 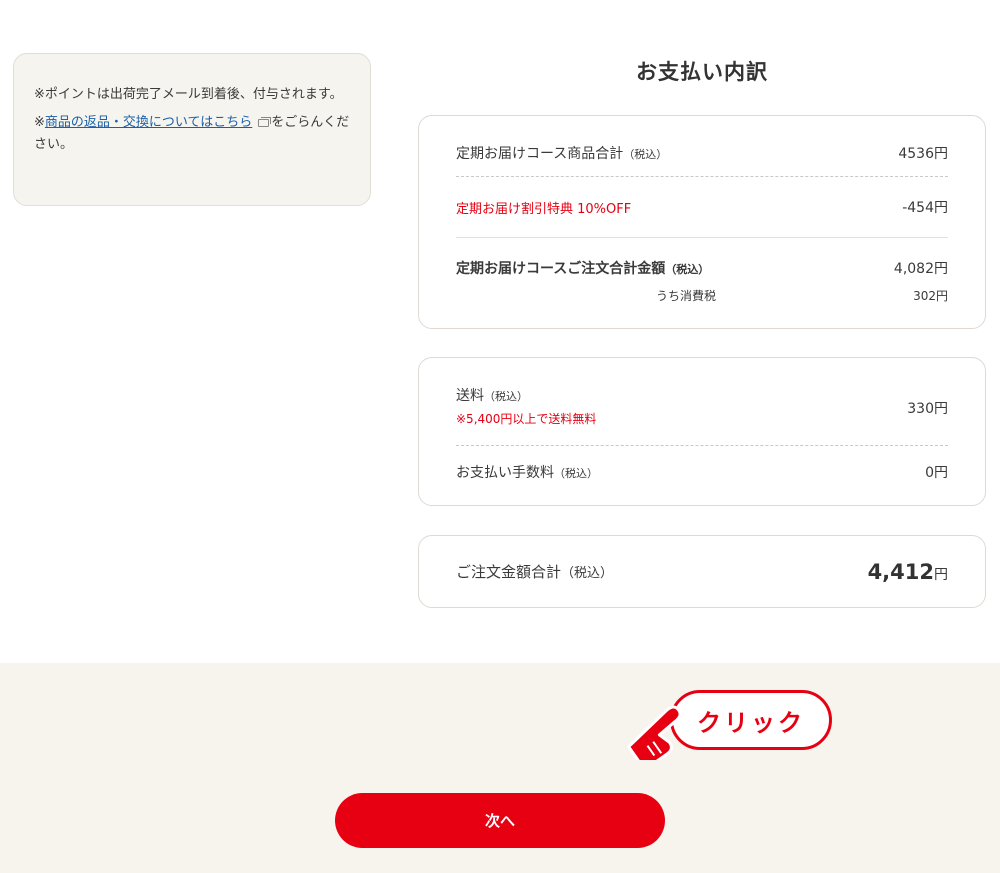 I want to click on external-link-icon, so click(x=265, y=121).